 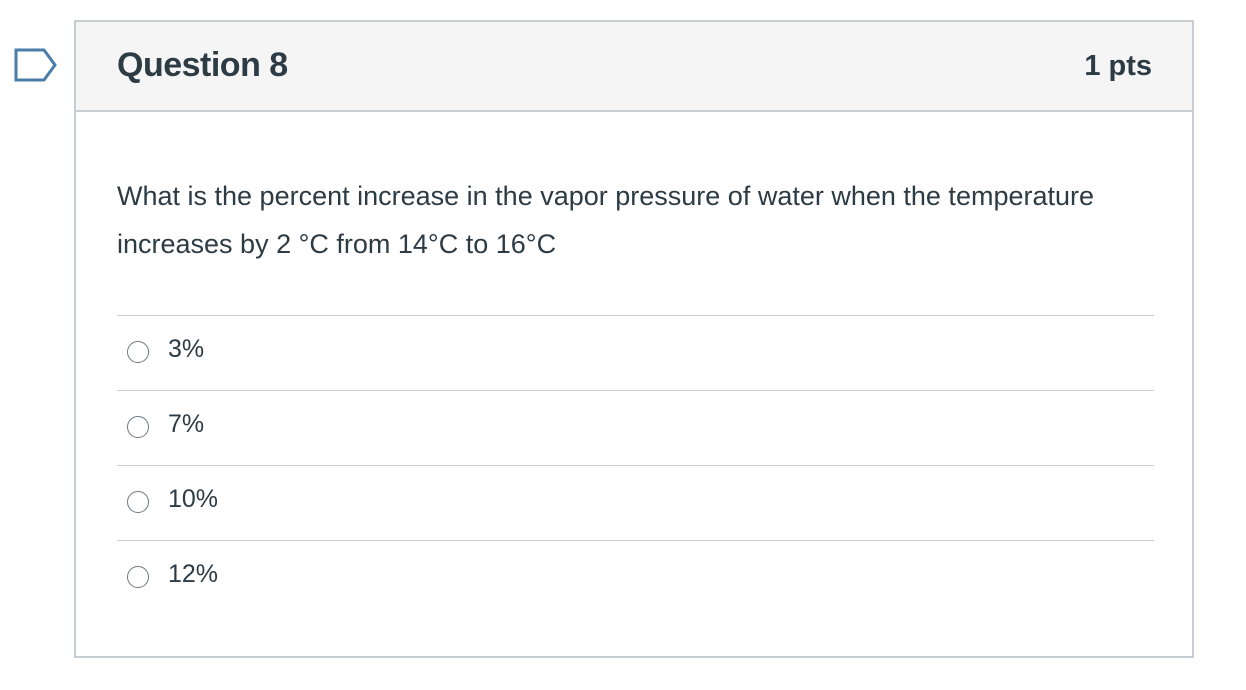 What do you see at coordinates (635, 427) in the screenshot?
I see `answer-option-2: 7%` at bounding box center [635, 427].